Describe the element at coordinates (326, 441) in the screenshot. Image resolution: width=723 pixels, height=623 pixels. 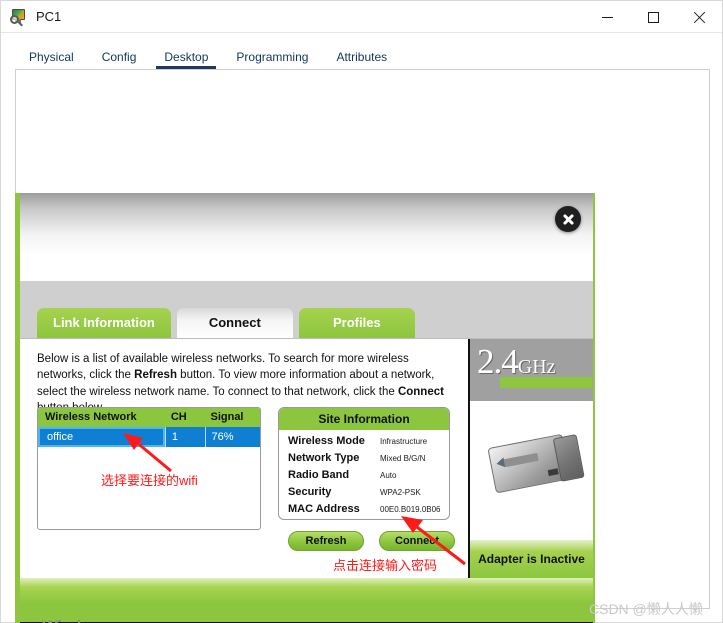
I see `field-label: Wireless Mode` at that location.